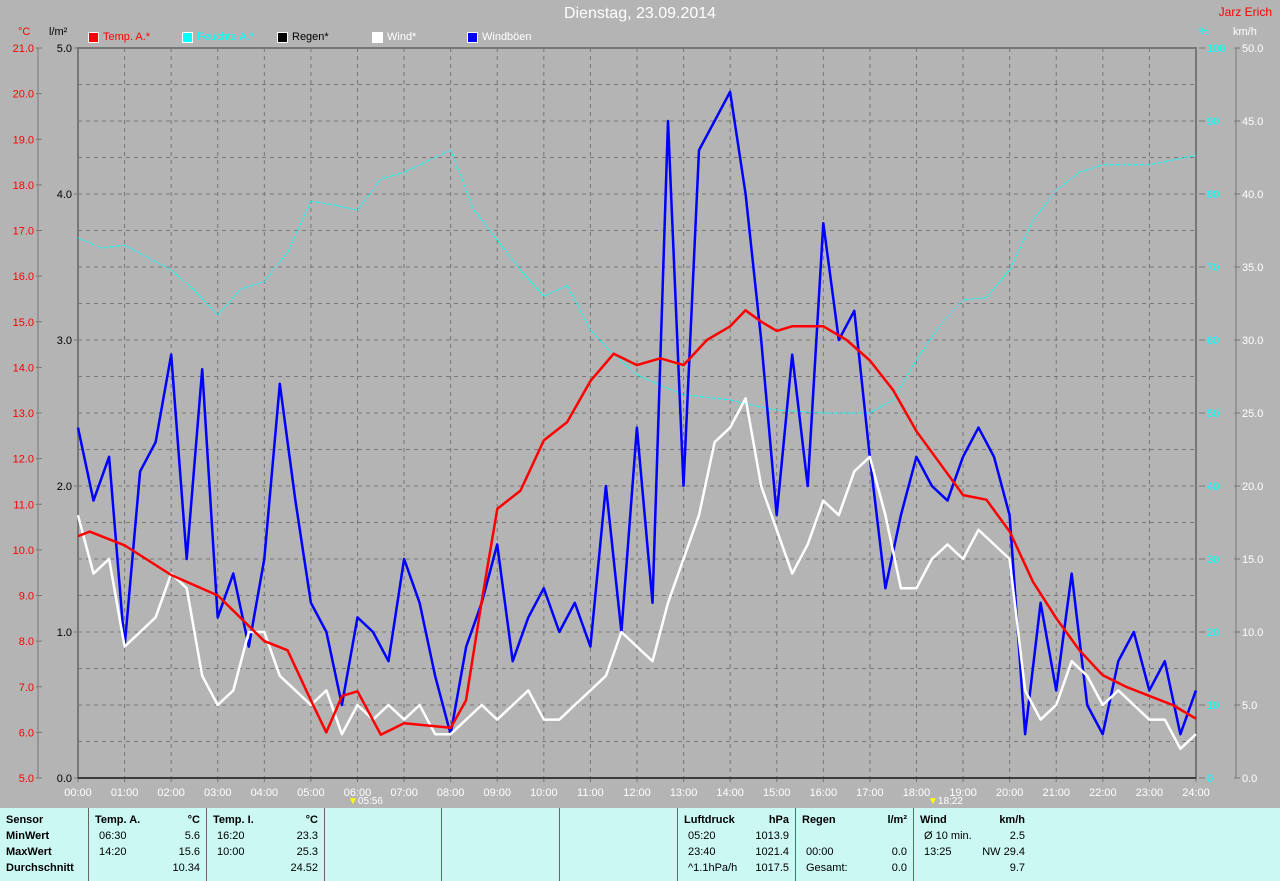 This screenshot has width=1280, height=881. Describe the element at coordinates (218, 793) in the screenshot. I see `x-tick-label: 03:00` at that location.